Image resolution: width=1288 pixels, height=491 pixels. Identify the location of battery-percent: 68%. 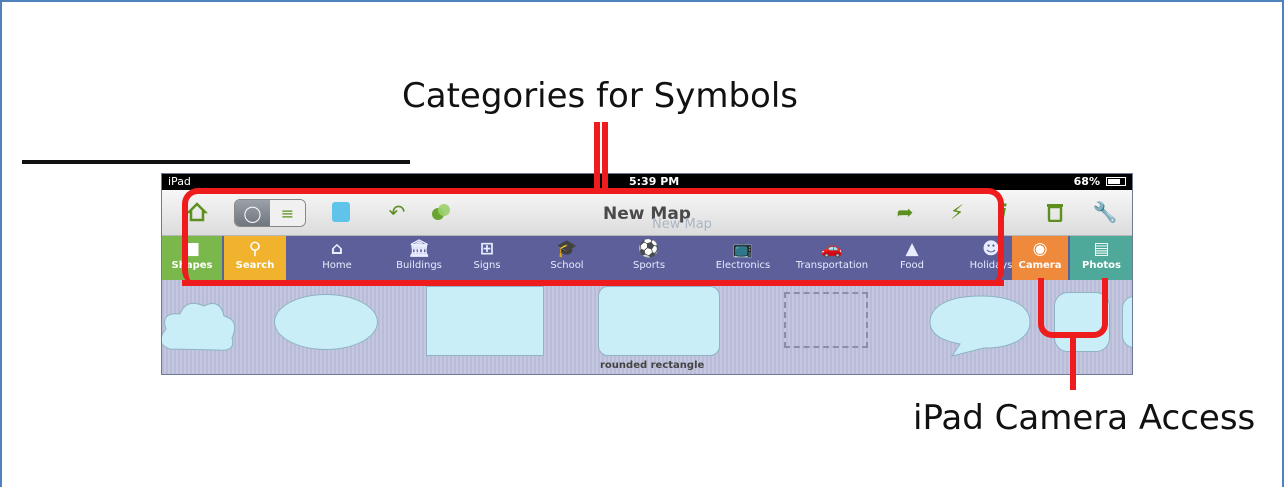
(1086, 181).